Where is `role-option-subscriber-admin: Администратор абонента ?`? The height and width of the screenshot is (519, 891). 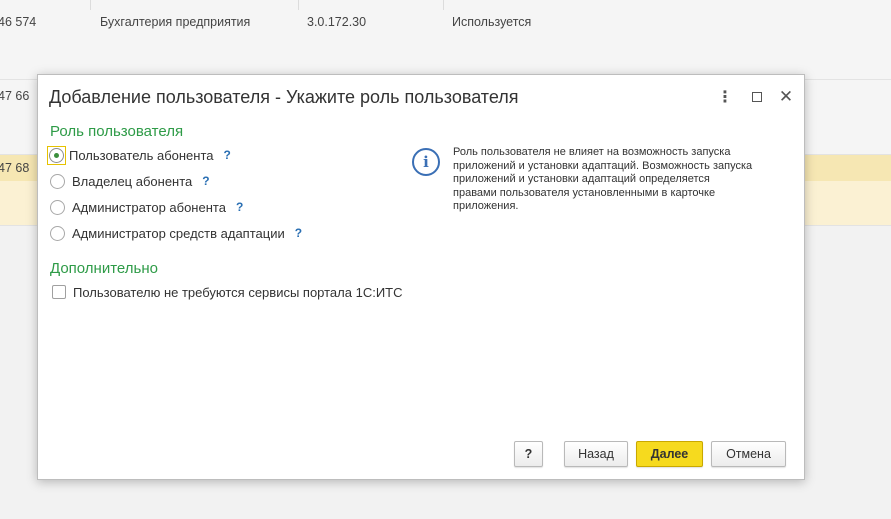 role-option-subscriber-admin: Администратор абонента ? is located at coordinates (146, 207).